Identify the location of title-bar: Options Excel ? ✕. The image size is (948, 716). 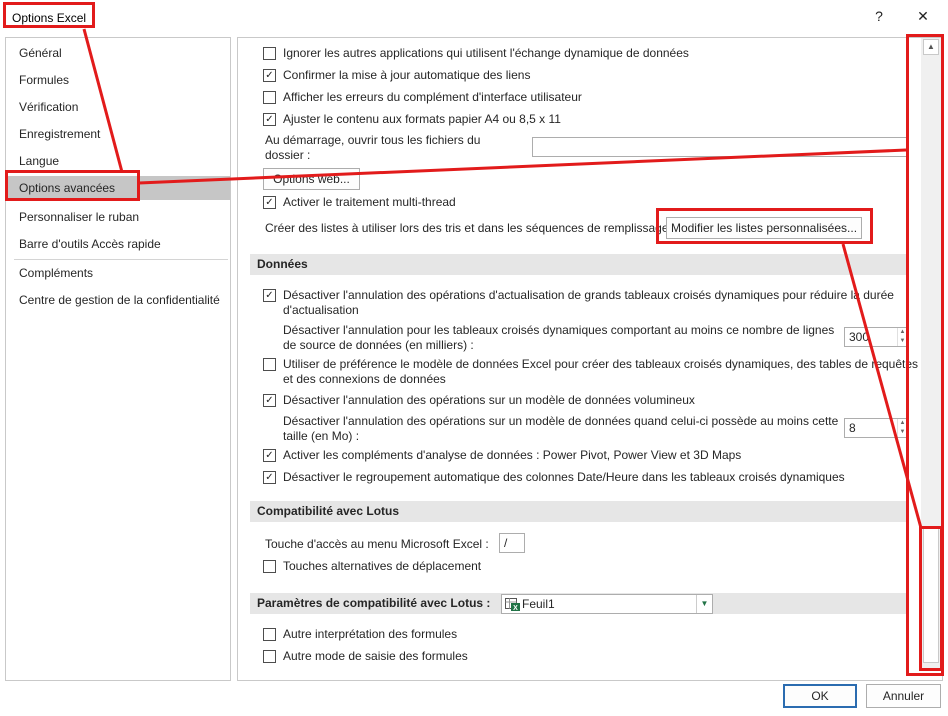
(474, 16).